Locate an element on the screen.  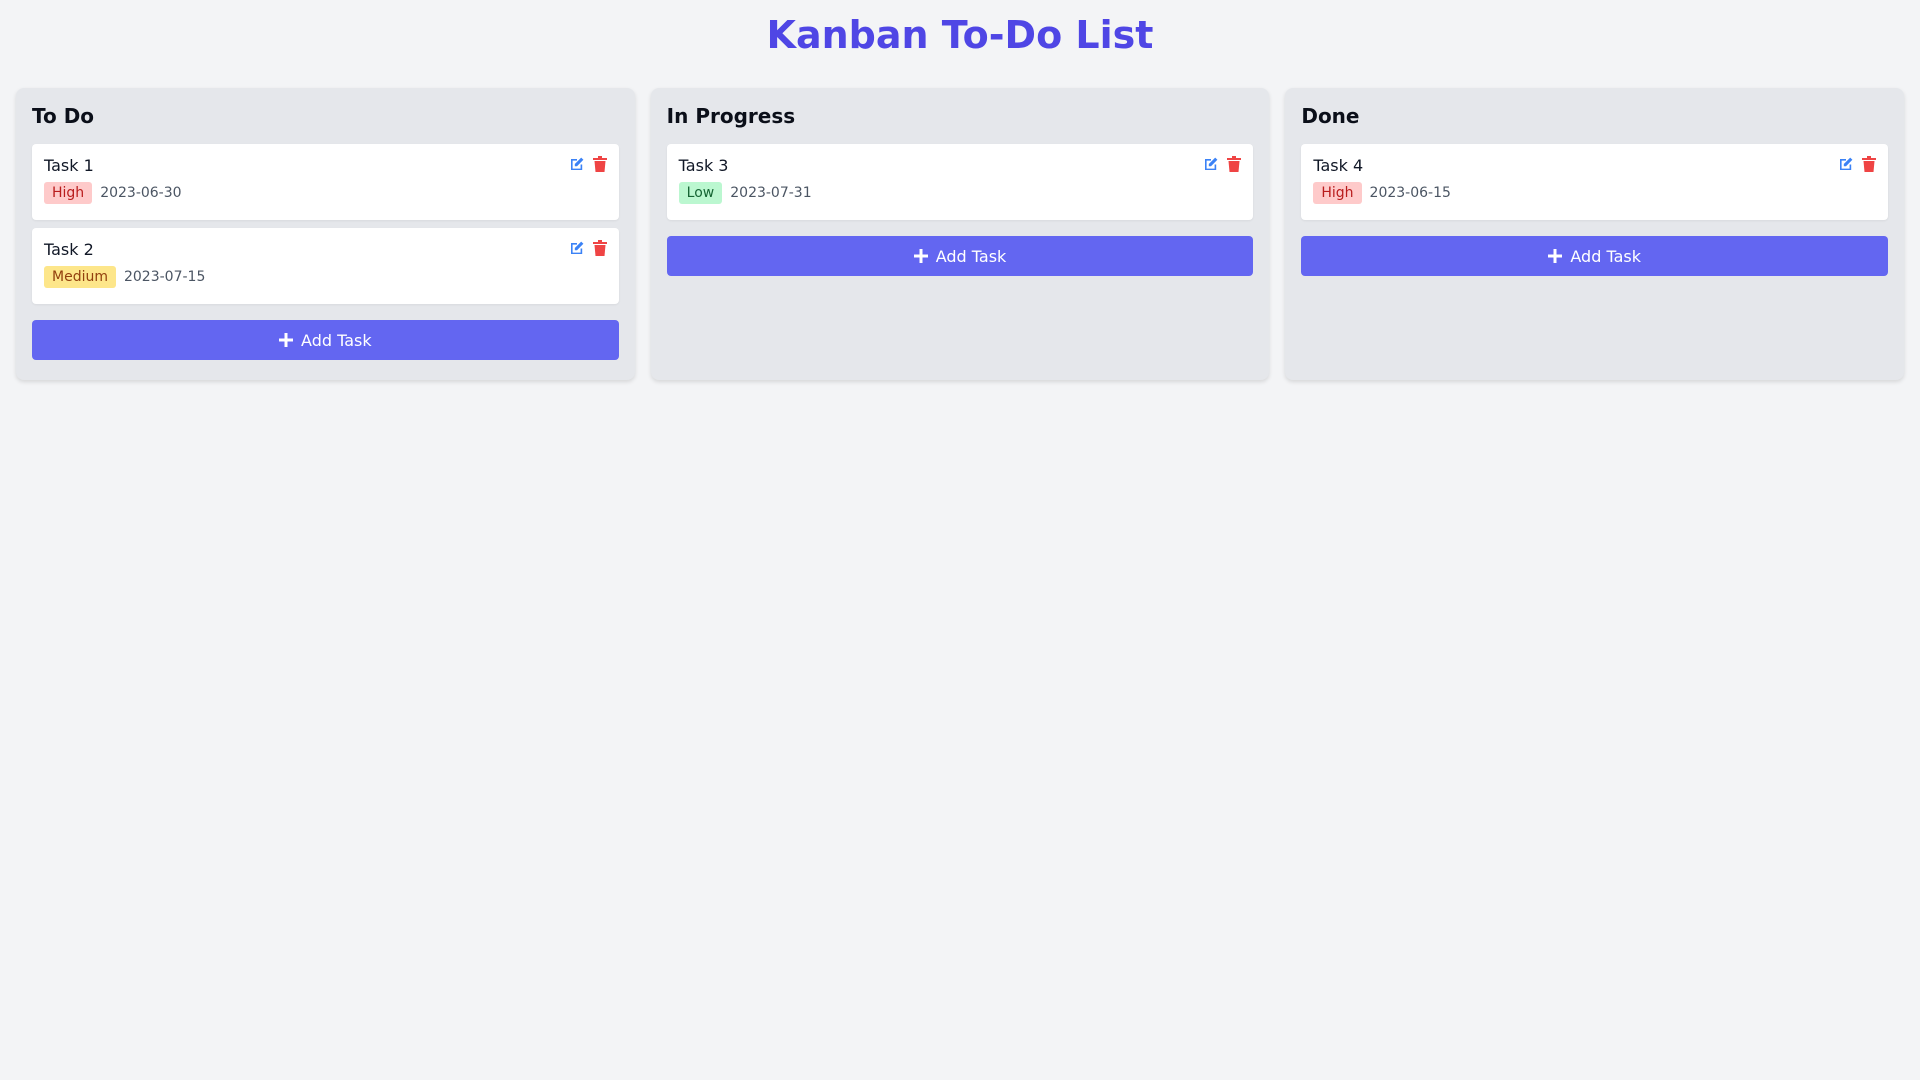
task-card: Task 4 High 2023-06-15 is located at coordinates (1595, 182).